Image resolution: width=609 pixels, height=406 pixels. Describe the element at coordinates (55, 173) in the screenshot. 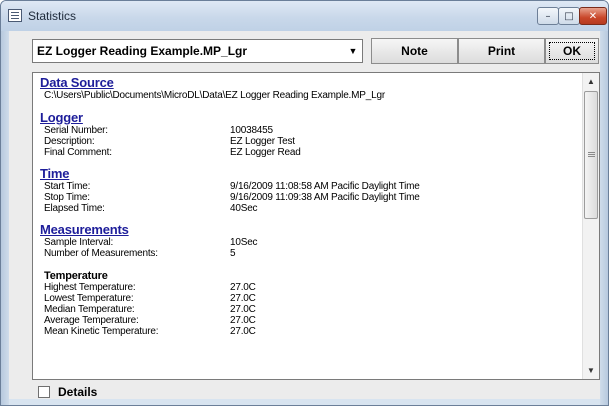

I see `section-title-time: Time` at that location.